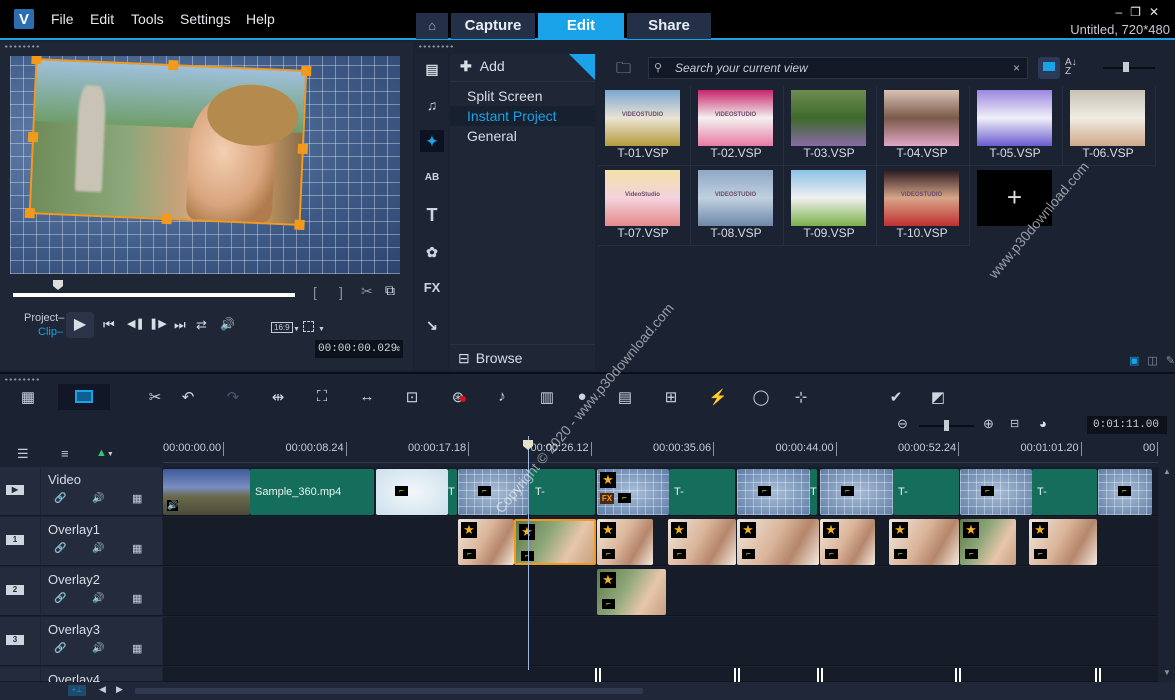  What do you see at coordinates (582, 67) in the screenshot?
I see `pin-icon` at bounding box center [582, 67].